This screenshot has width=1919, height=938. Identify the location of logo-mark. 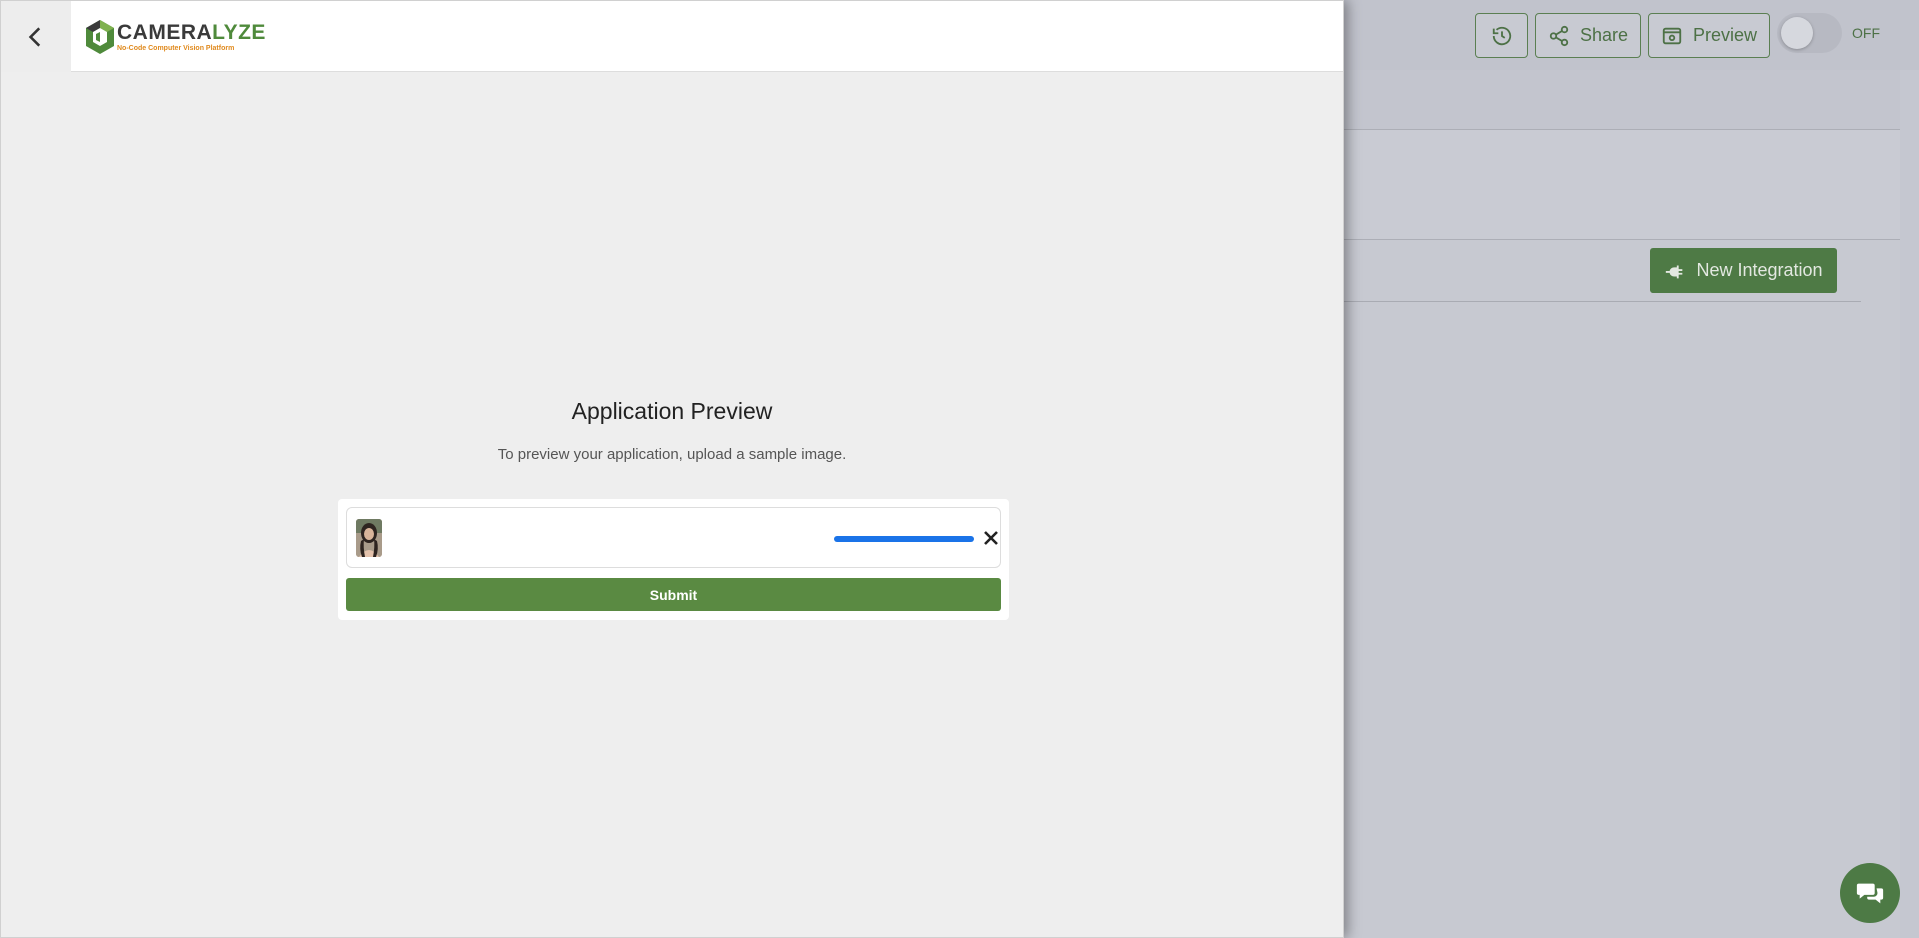
(100, 37).